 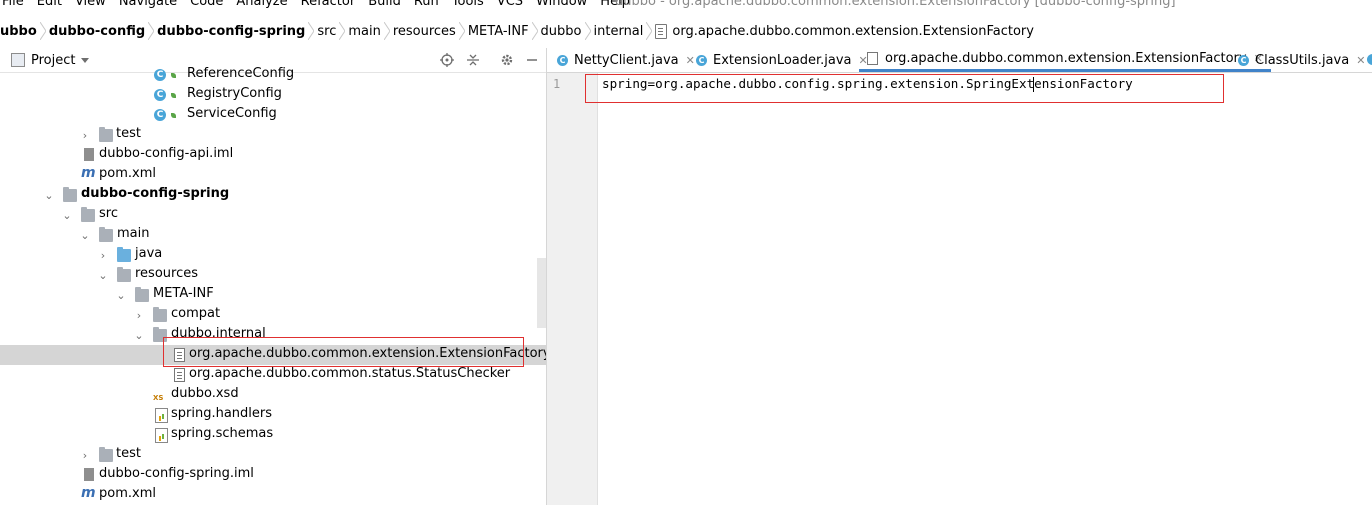 I want to click on tree-item-dubbo-xsd: XS dubbo.xsd, so click(x=273, y=395).